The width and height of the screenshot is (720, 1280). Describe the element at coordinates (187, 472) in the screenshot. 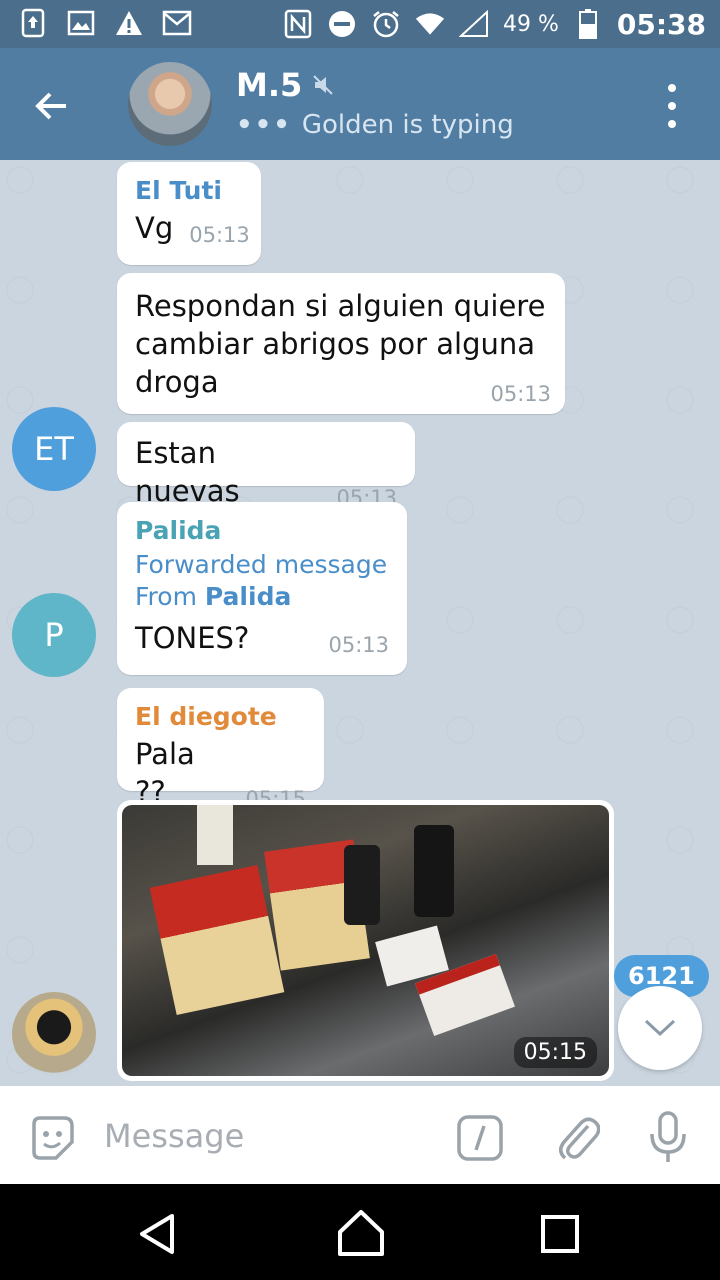

I see `message-text: Estan nuevas` at that location.